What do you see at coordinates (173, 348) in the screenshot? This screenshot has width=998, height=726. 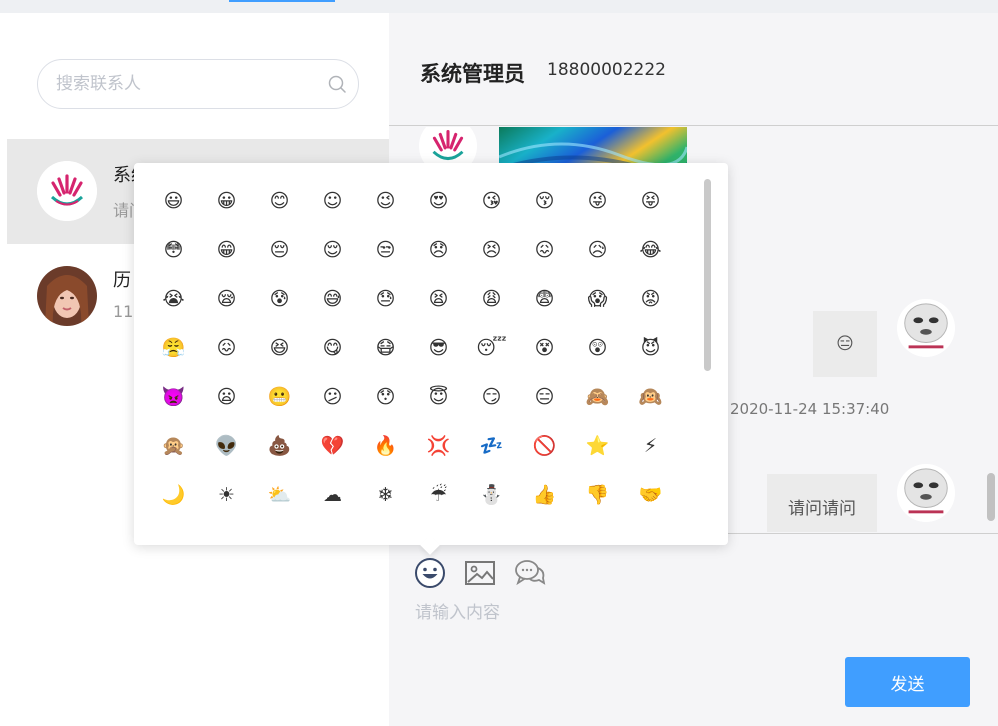 I see `emoji-option: 😤` at bounding box center [173, 348].